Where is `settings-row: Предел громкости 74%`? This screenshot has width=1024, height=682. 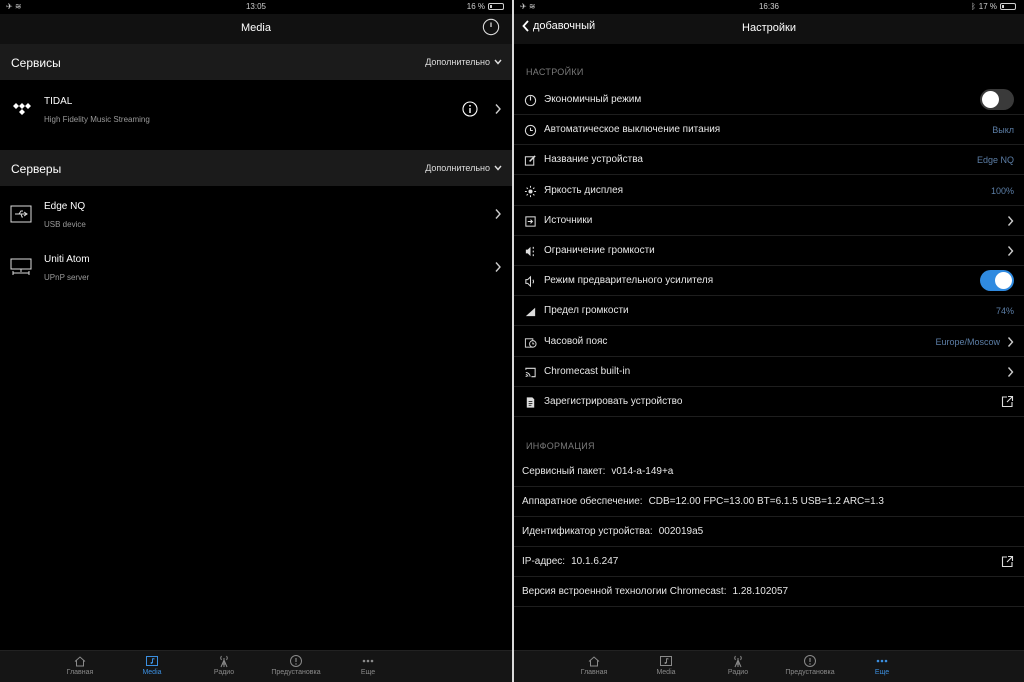
settings-row: Предел громкости 74% is located at coordinates (769, 311).